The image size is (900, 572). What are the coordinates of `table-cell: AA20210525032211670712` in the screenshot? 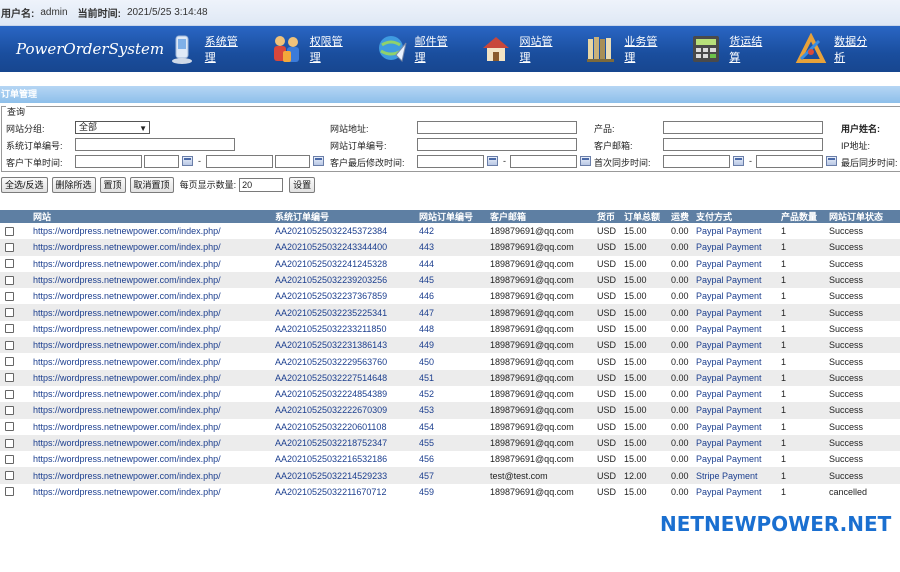 It's located at (345, 492).